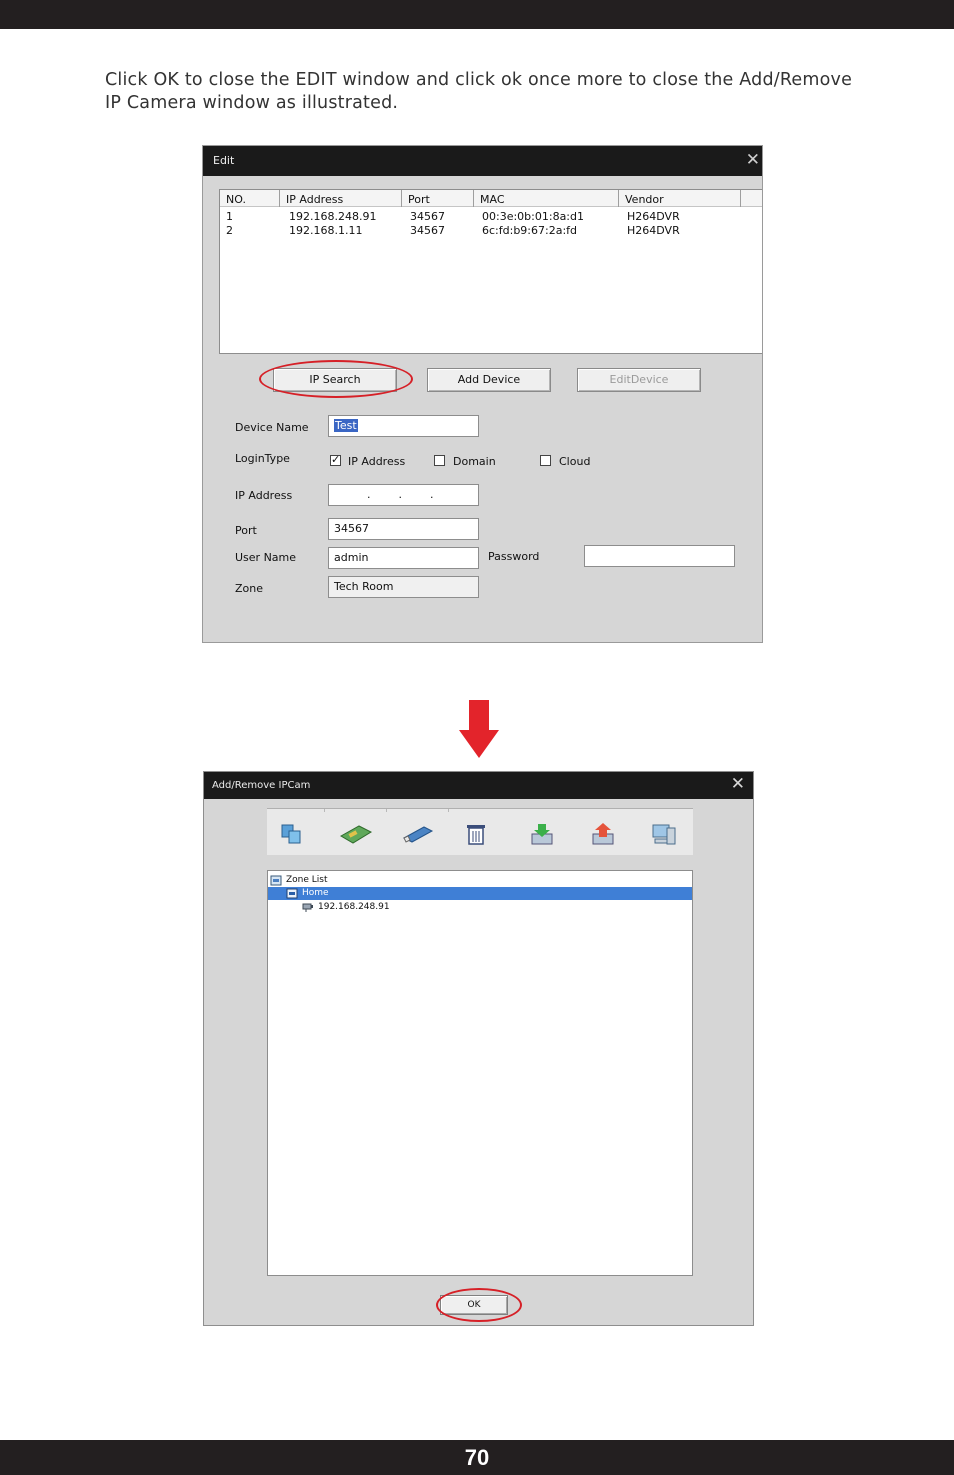  Describe the element at coordinates (546, 198) in the screenshot. I see `column-header-mac: MAC` at that location.